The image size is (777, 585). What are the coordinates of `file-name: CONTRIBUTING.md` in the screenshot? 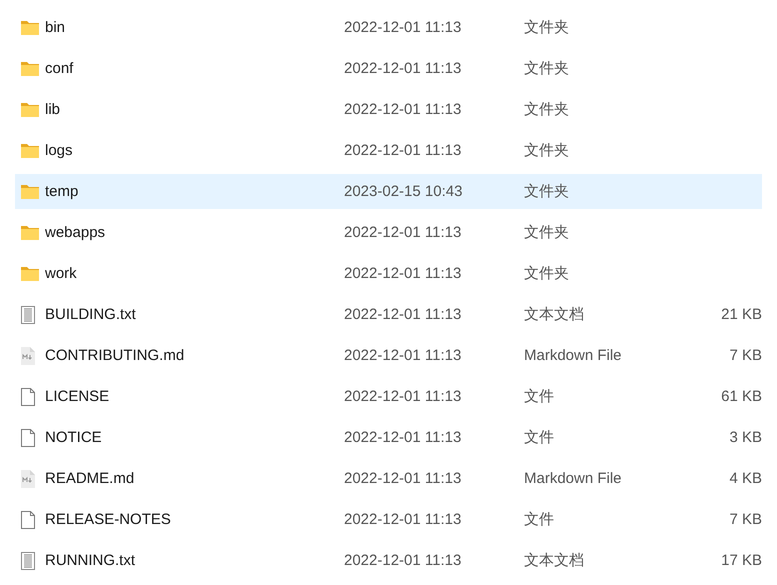 It's located at (115, 355).